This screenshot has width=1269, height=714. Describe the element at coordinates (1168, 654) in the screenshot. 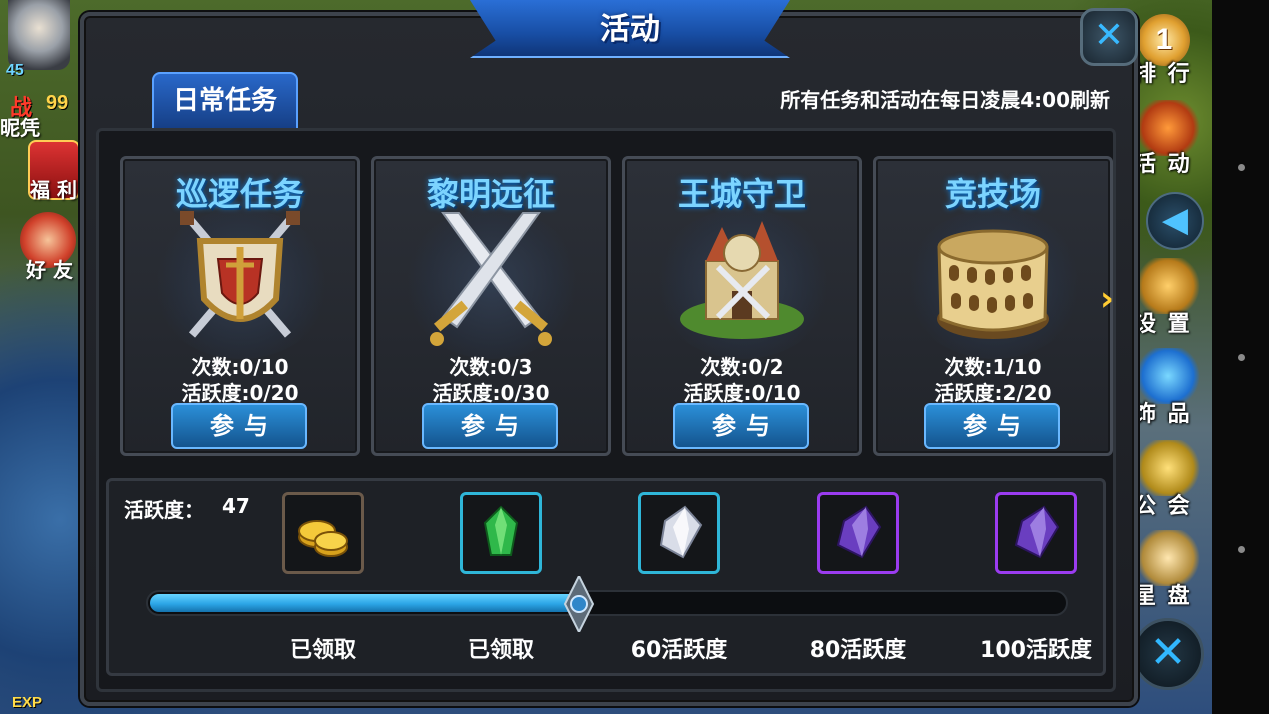

I see `expand-menu-button: ✕` at that location.